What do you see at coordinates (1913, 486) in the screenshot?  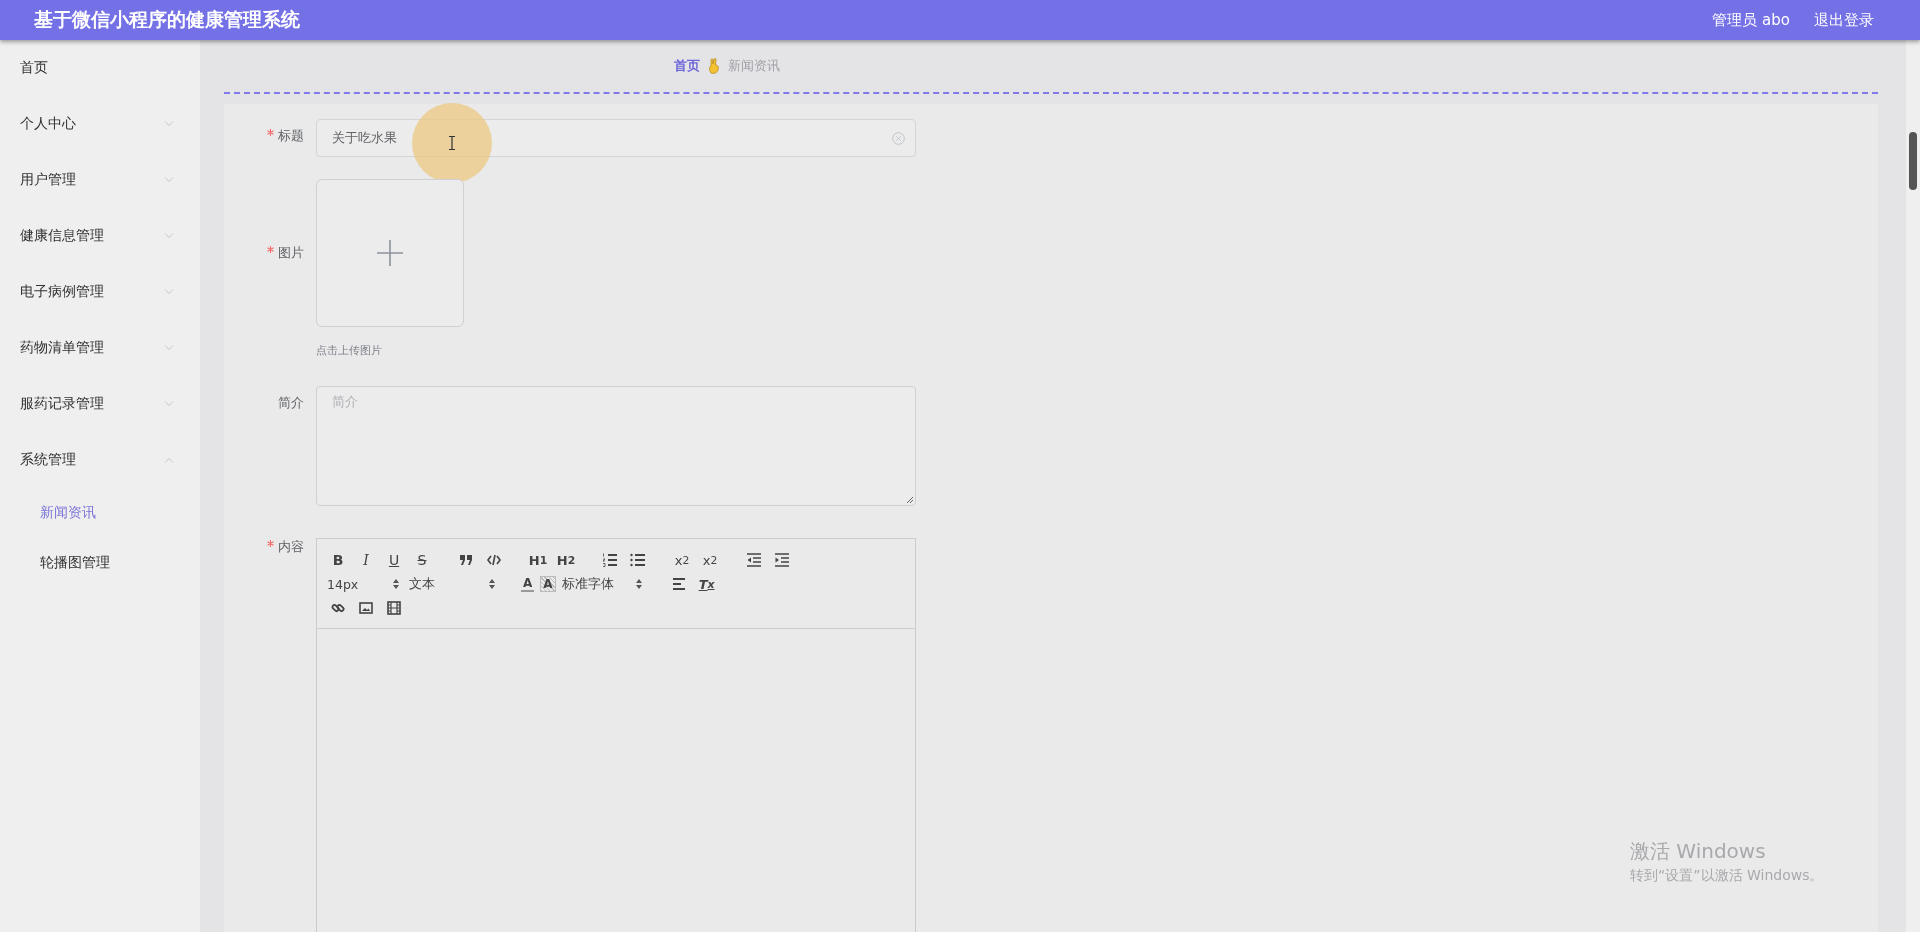 I see `scrollbar` at bounding box center [1913, 486].